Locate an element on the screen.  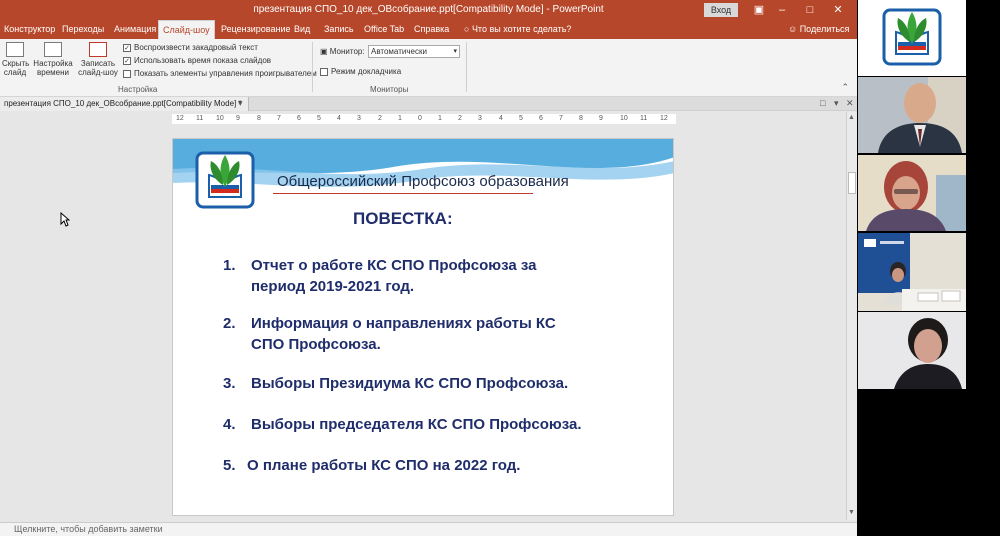
union-logo-icon is located at coordinates (912, 37).